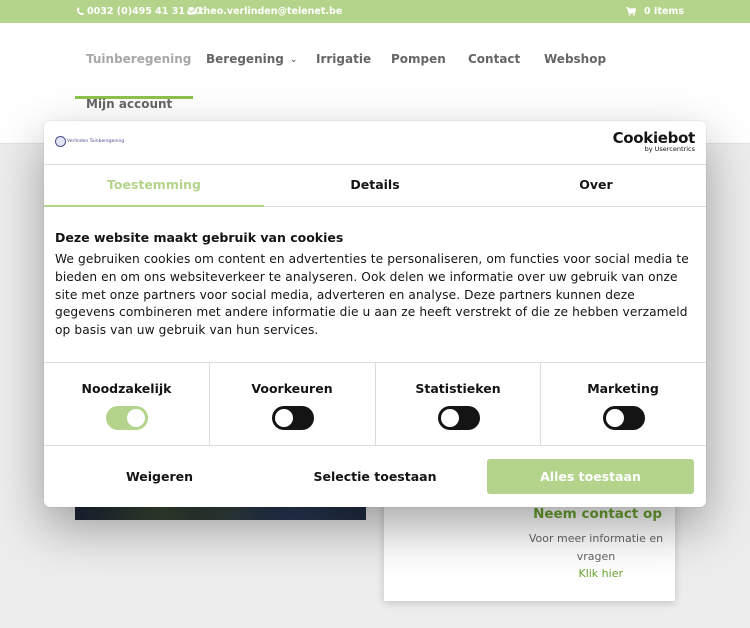 This screenshot has height=628, width=750. What do you see at coordinates (138, 59) in the screenshot?
I see `nav-tuinberegening: Tuinberegening` at bounding box center [138, 59].